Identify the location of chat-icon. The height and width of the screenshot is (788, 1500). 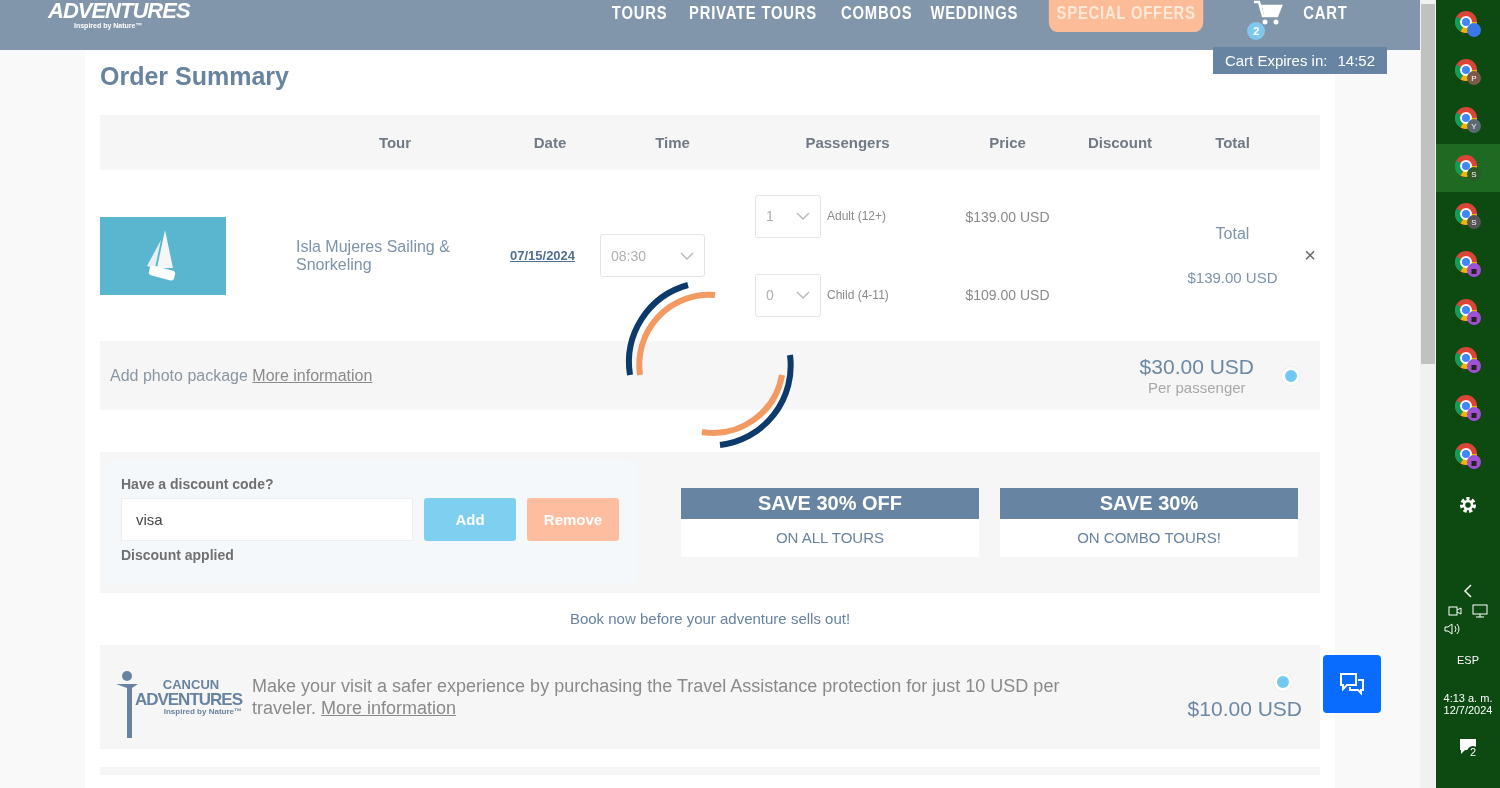
(1352, 684).